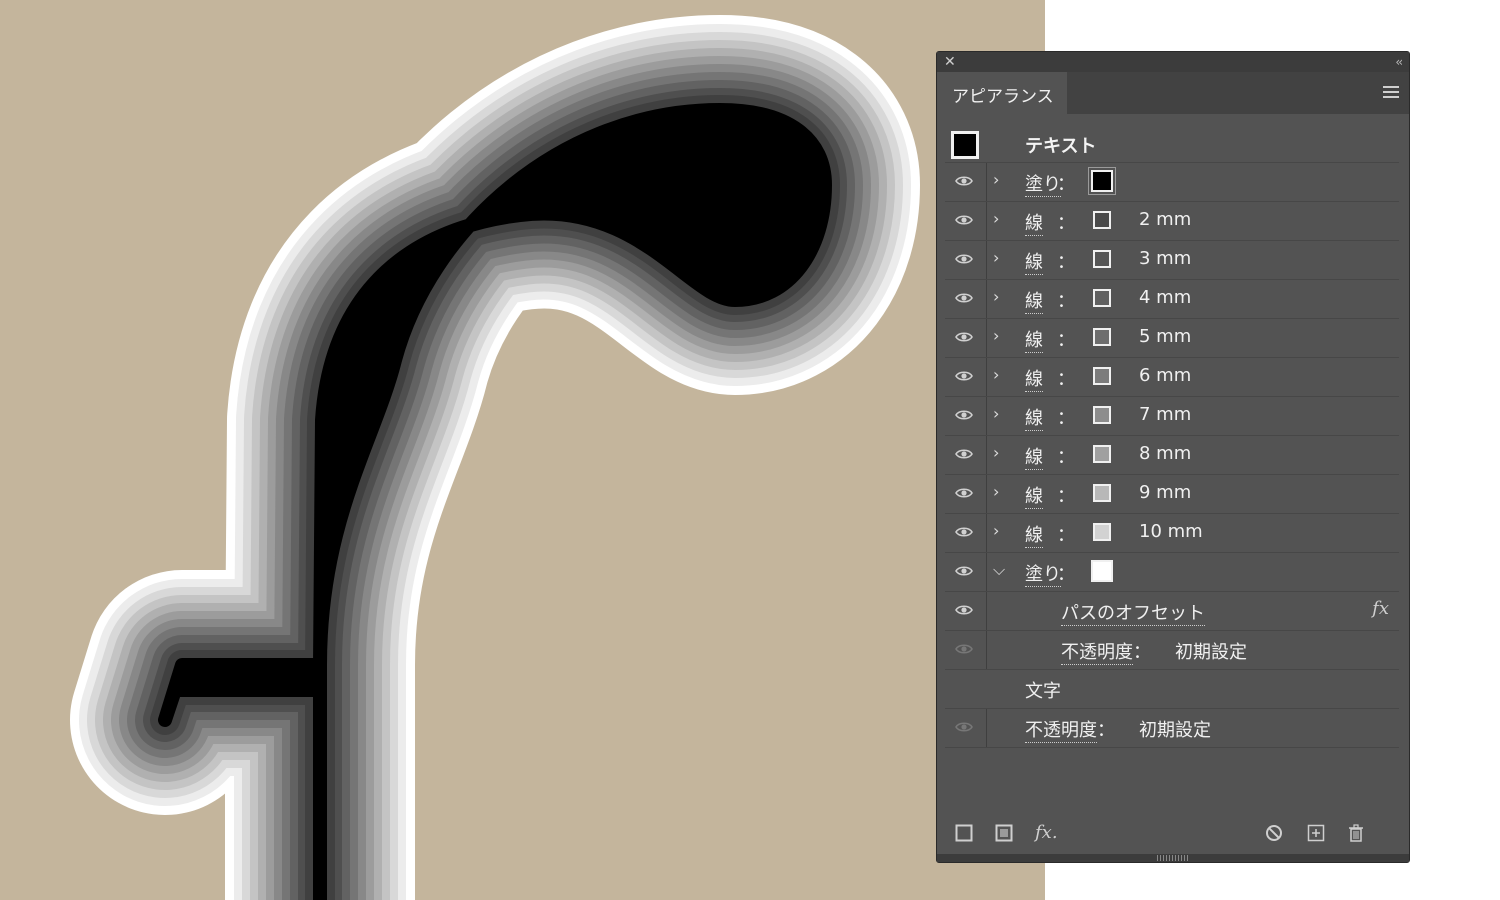  What do you see at coordinates (1165, 375) in the screenshot?
I see `stroke-weight-value: 6 mm` at bounding box center [1165, 375].